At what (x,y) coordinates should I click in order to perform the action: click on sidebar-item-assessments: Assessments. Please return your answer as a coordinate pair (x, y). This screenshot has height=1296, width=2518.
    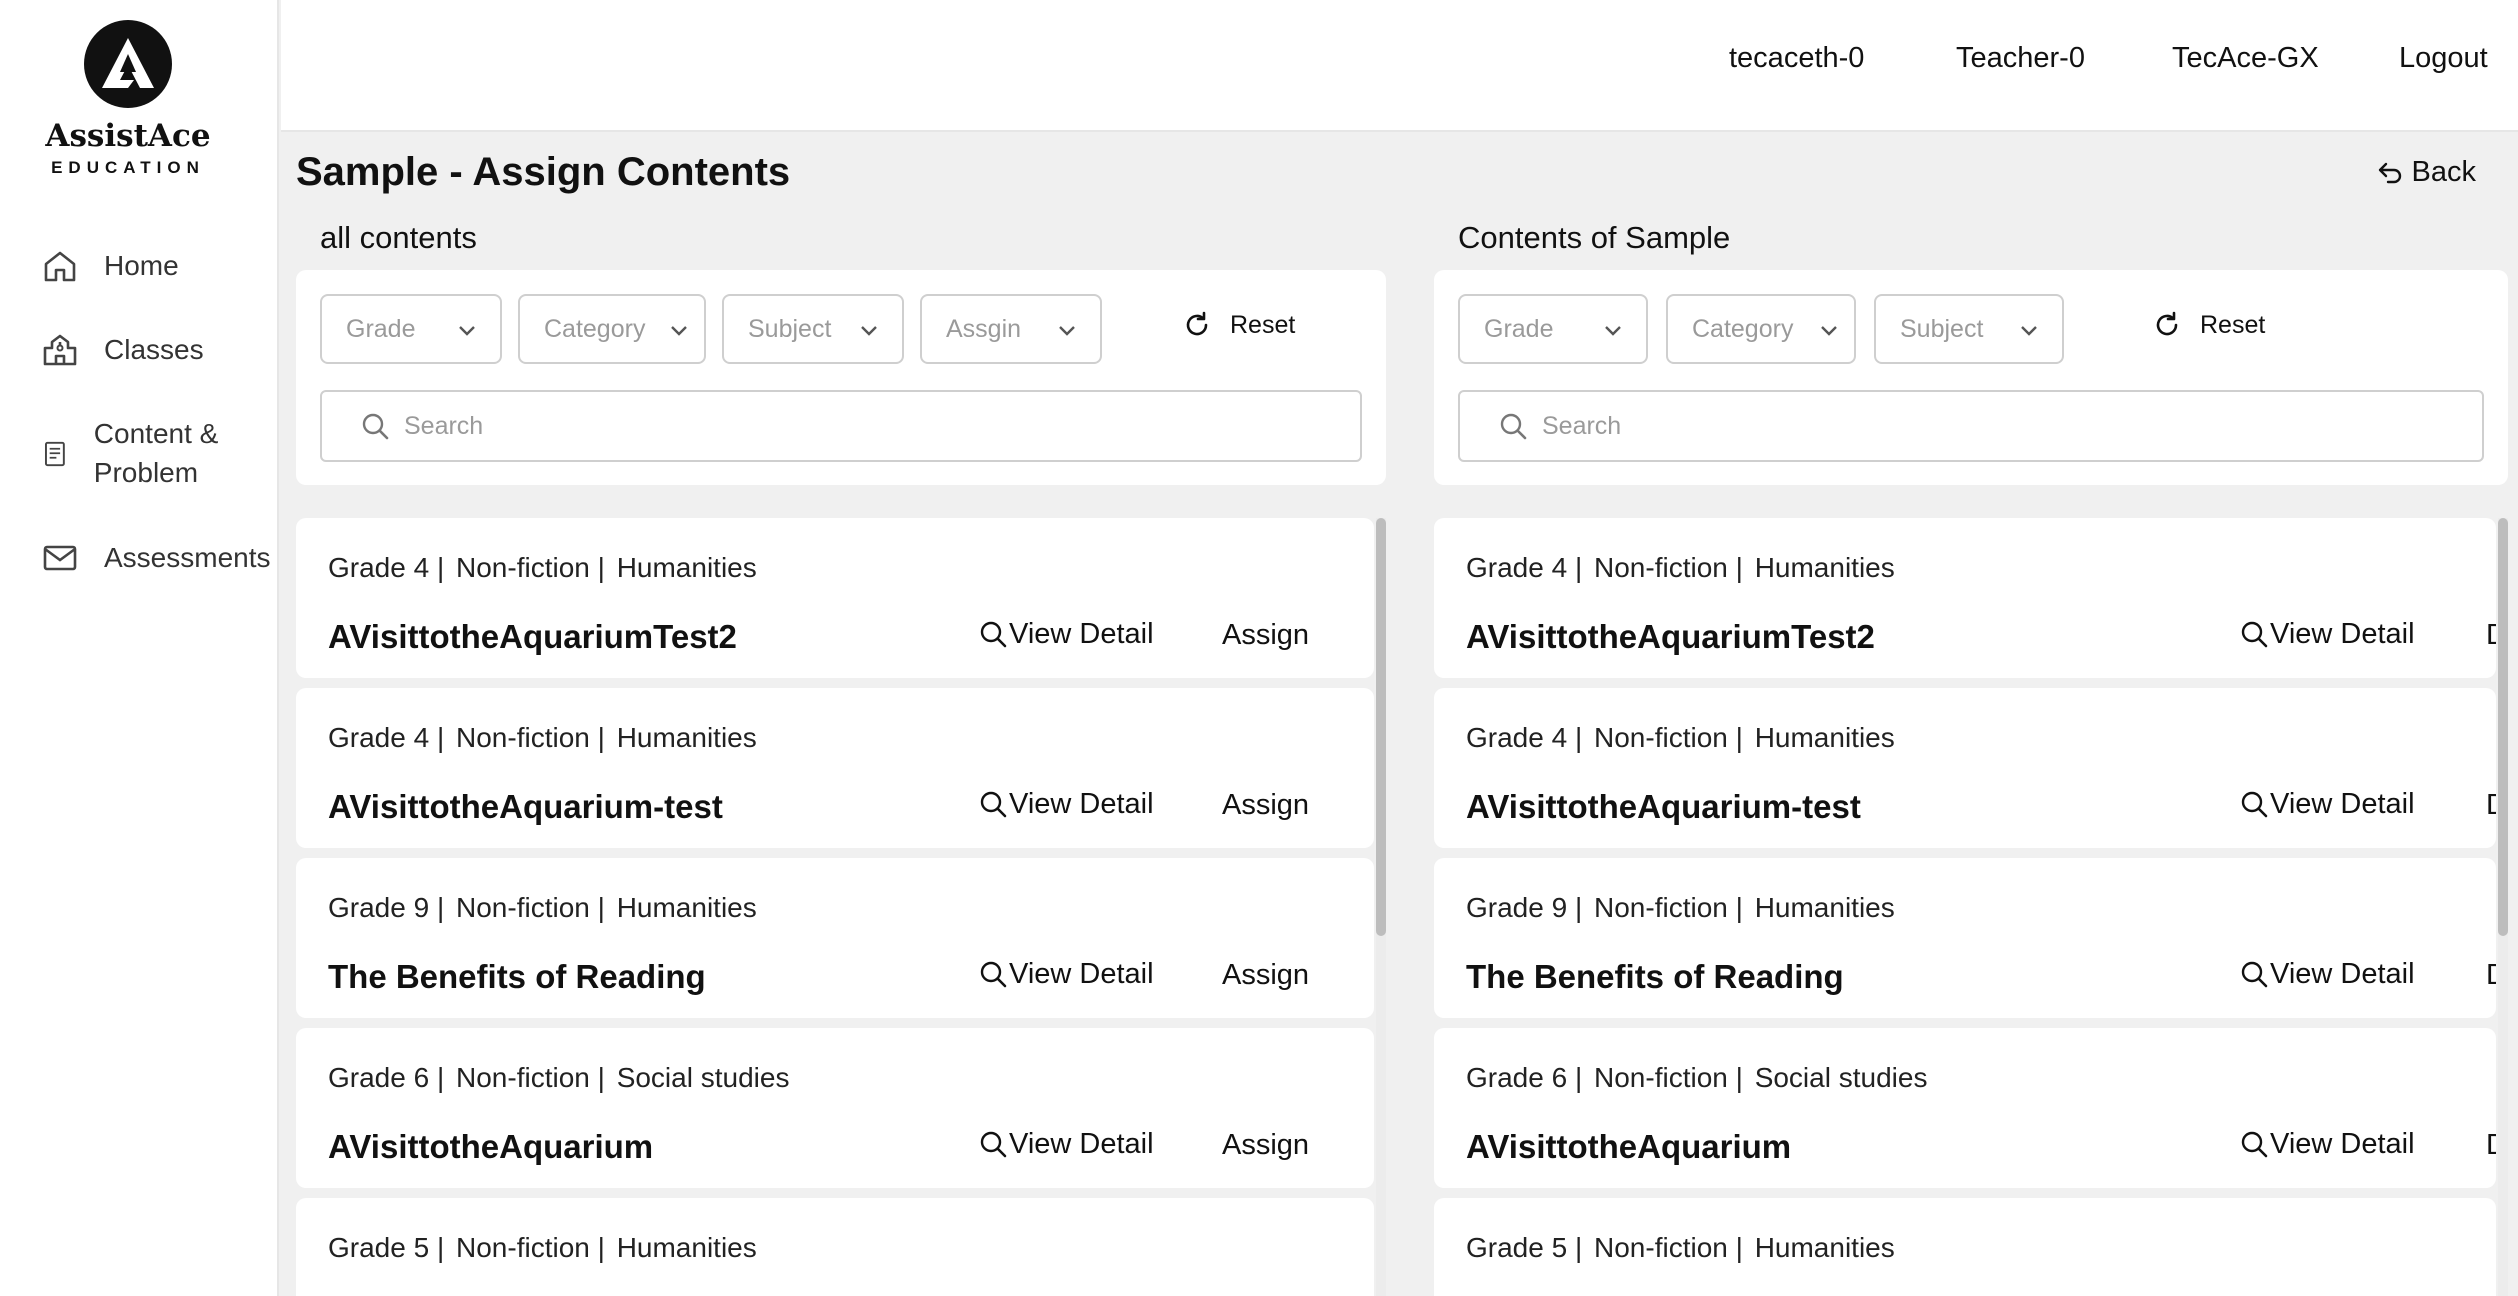
    Looking at the image, I should click on (155, 558).